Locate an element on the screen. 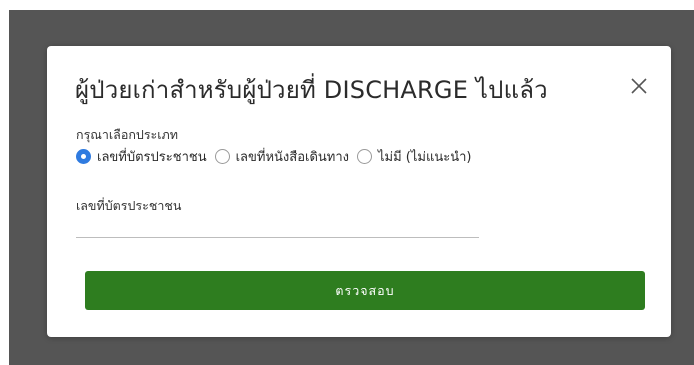 Image resolution: width=694 pixels, height=365 pixels. id-field-label: เลขที่บัตรประชาชน is located at coordinates (129, 205).